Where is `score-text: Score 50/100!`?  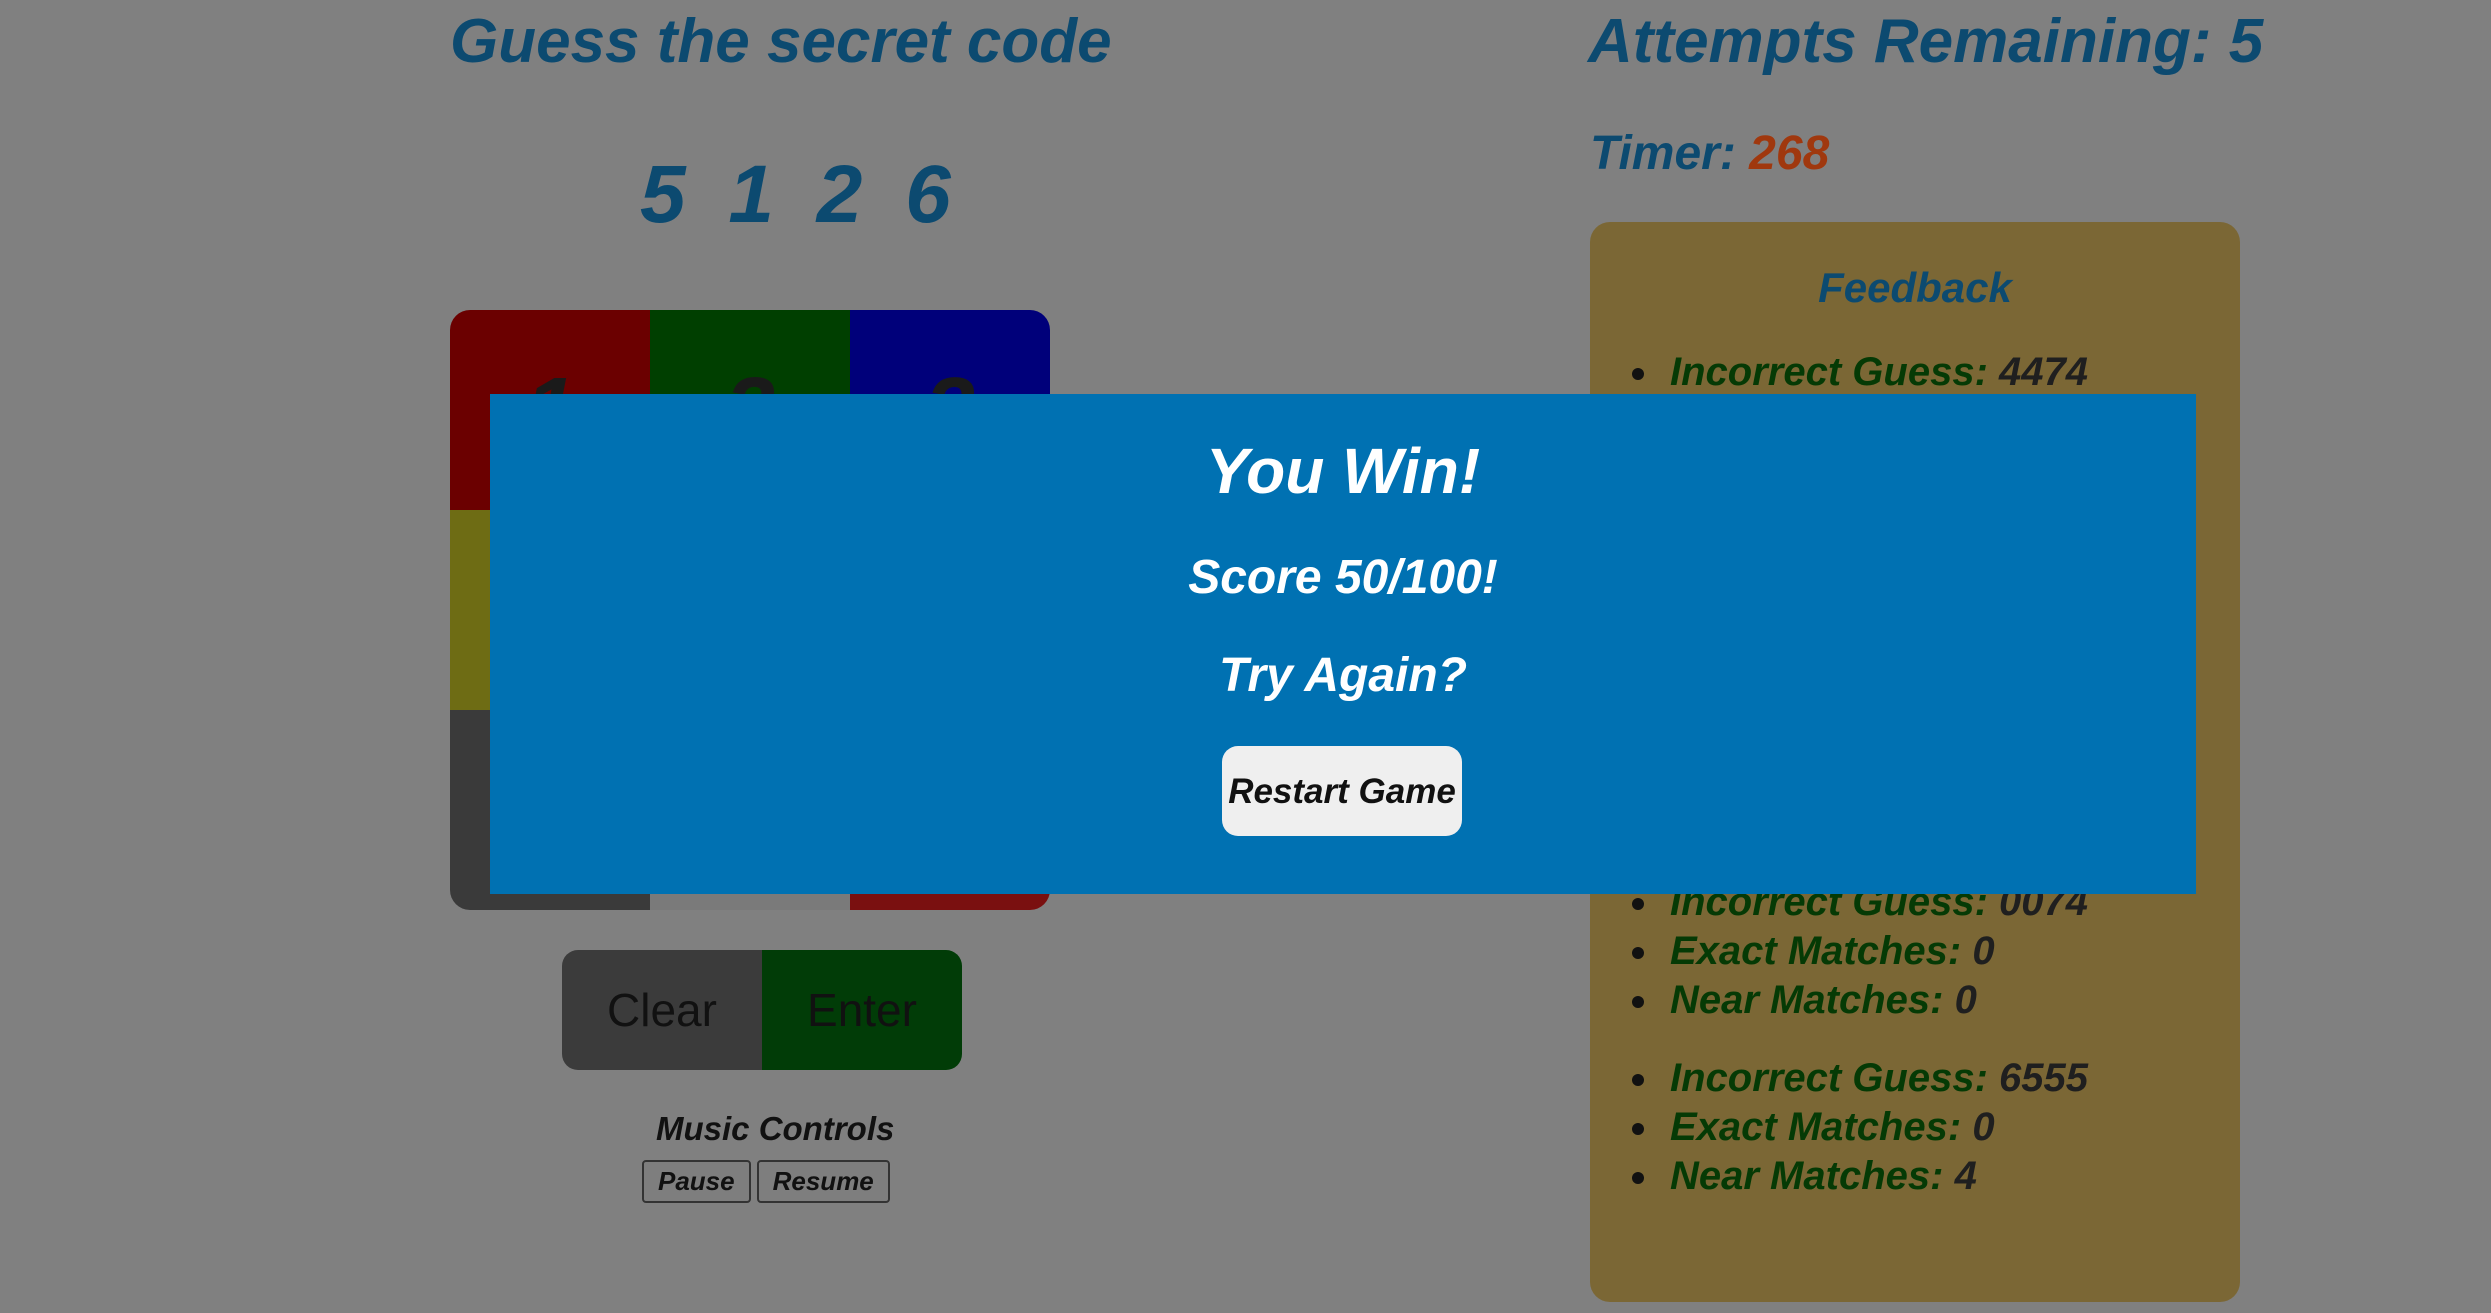
score-text: Score 50/100! is located at coordinates (1343, 577).